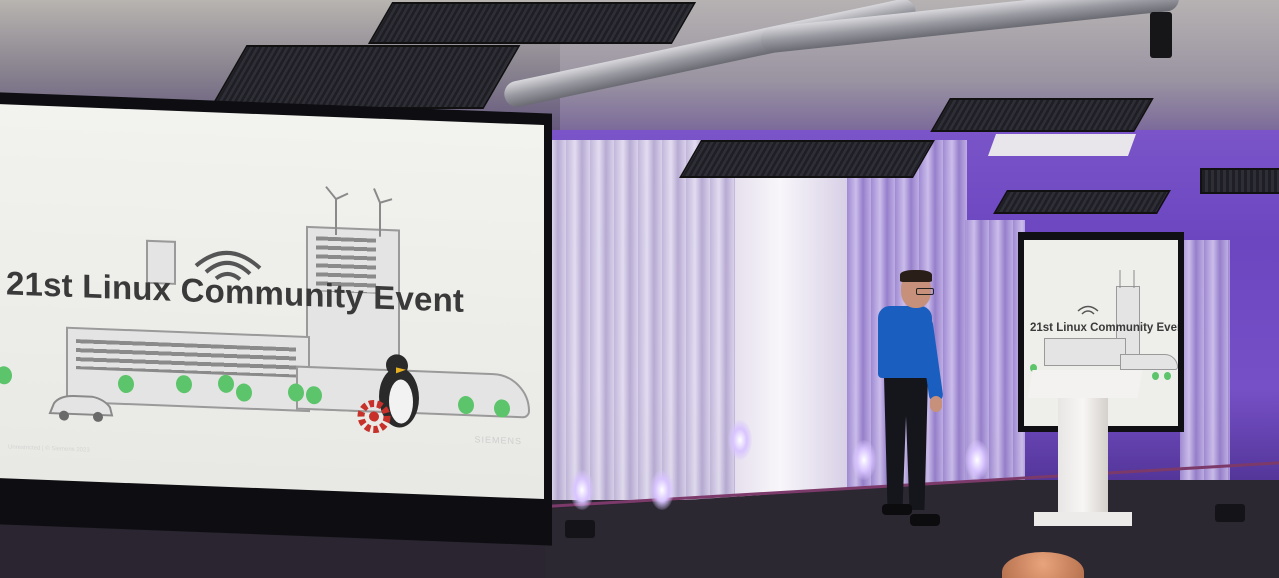  I want to click on lectern-base, so click(1083, 519).